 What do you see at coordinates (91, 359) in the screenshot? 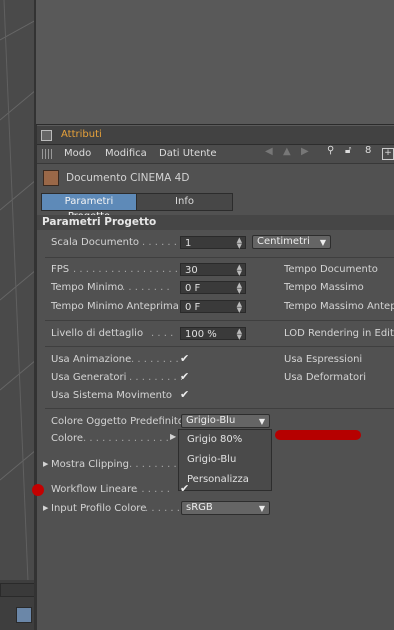
I see `usa-animazione-label: Usa Animazione` at bounding box center [91, 359].